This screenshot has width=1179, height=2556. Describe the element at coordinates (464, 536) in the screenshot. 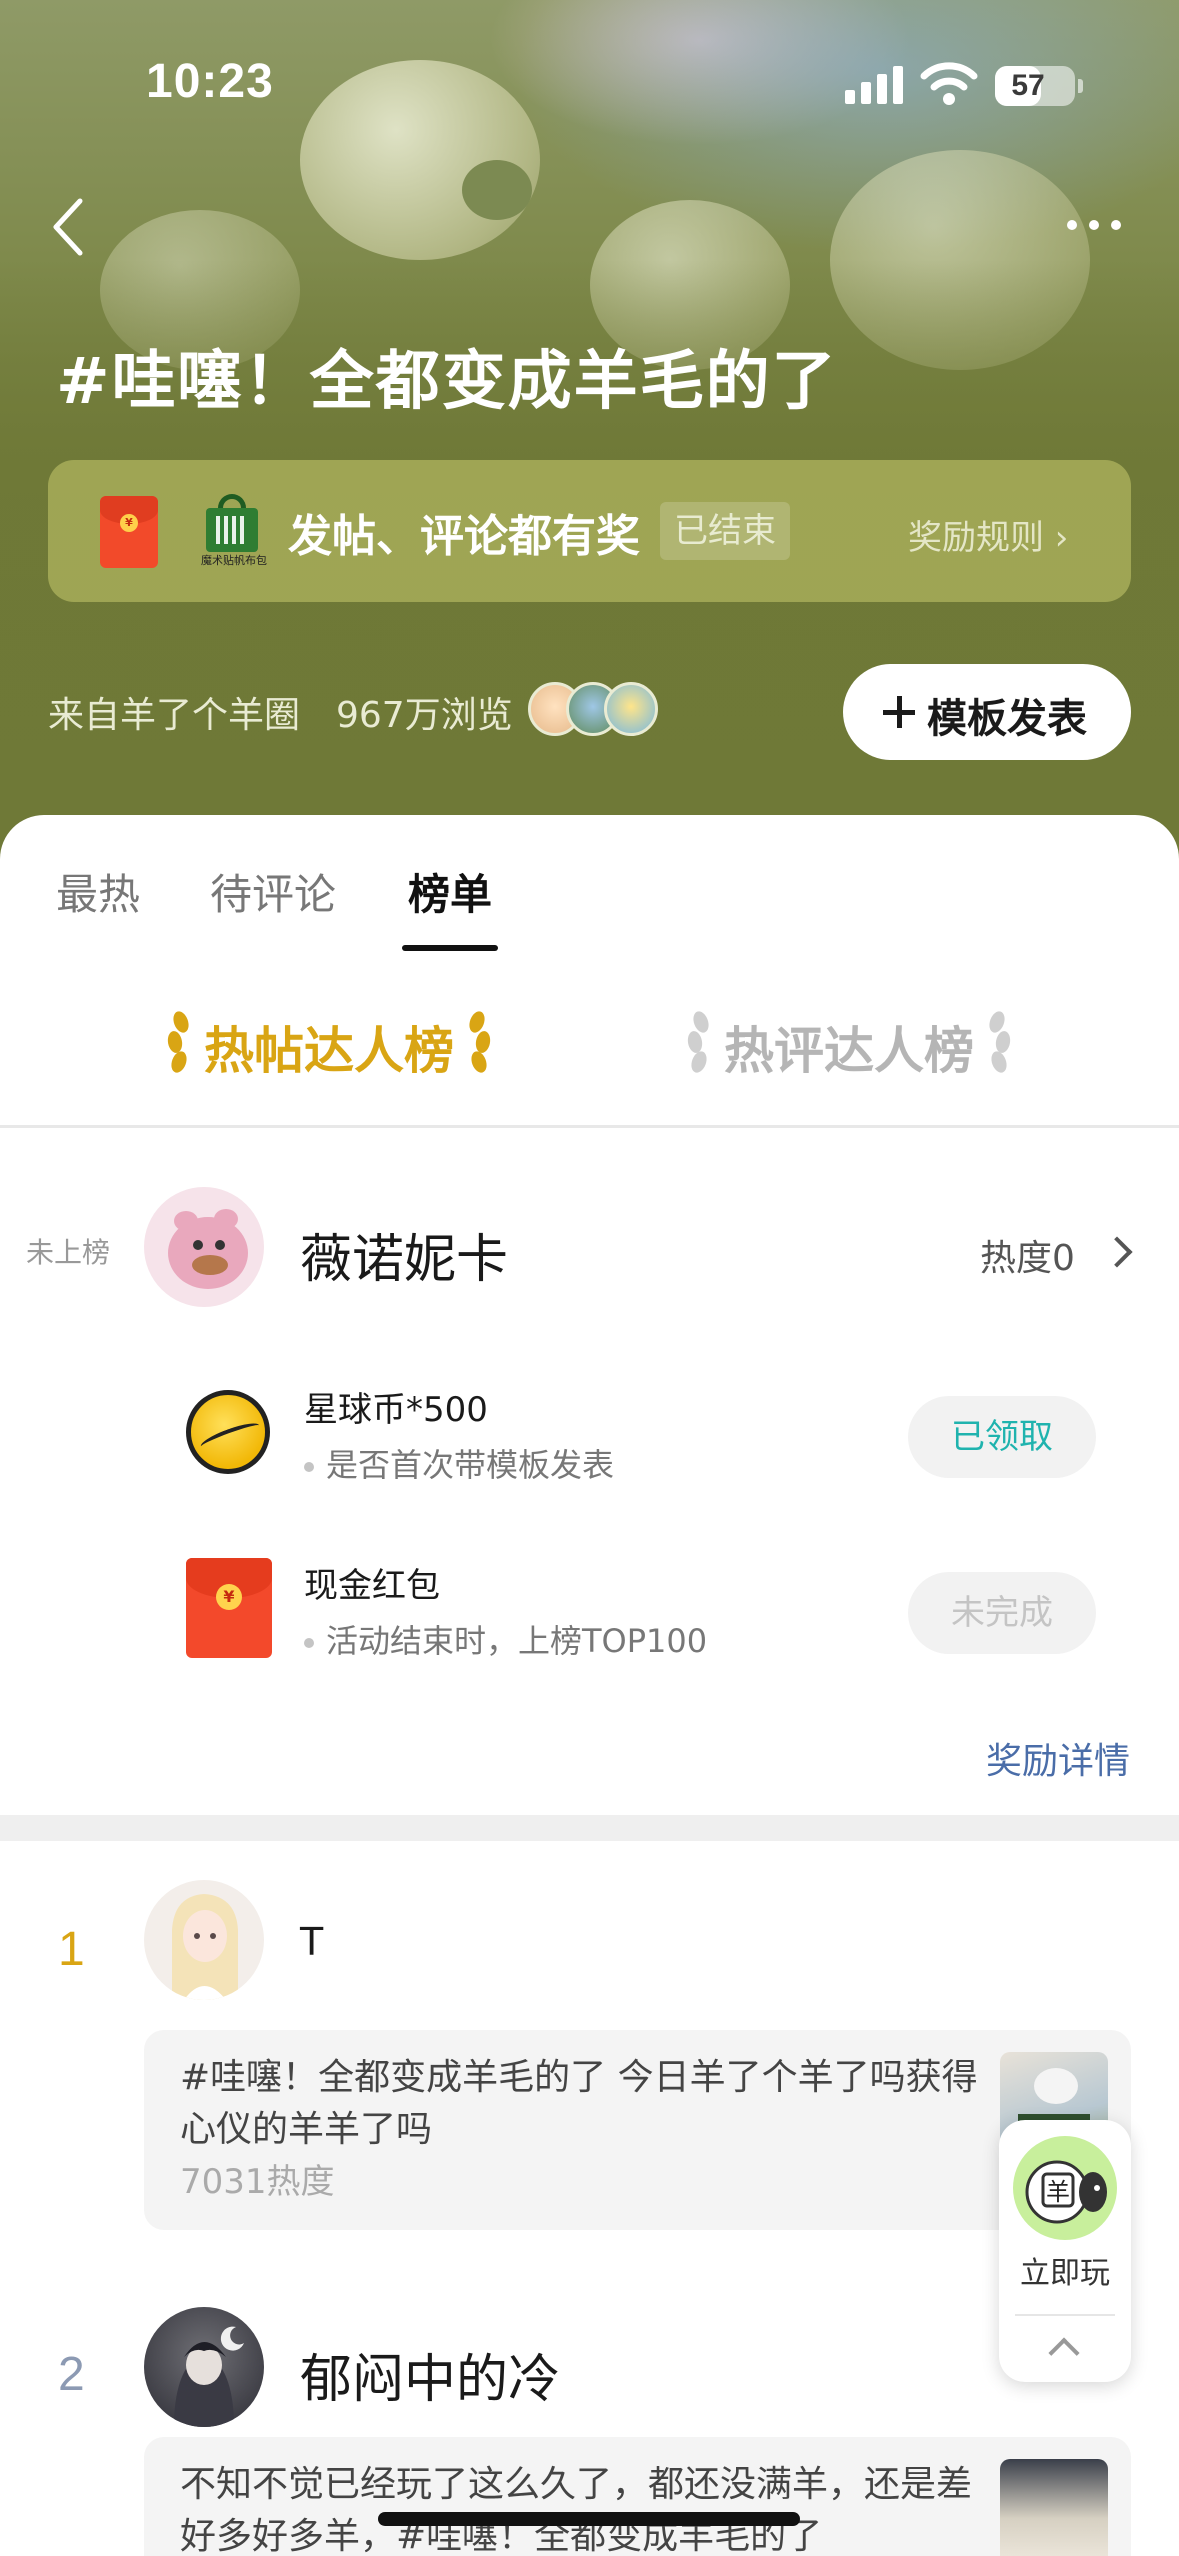

I see `reward-text: 发帖、评论都有奖` at that location.